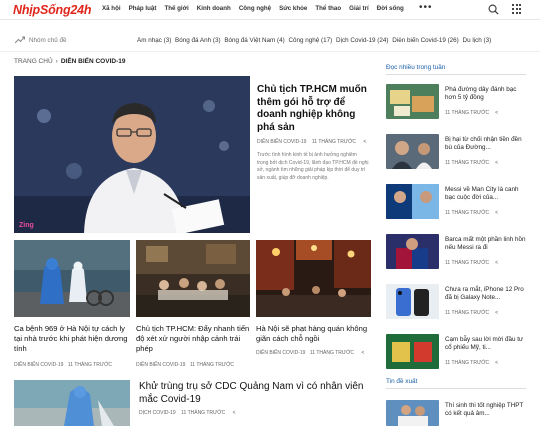 Image resolution: width=540 pixels, height=426 pixels. What do you see at coordinates (20, 40) in the screenshot?
I see `trending-icon` at bounding box center [20, 40].